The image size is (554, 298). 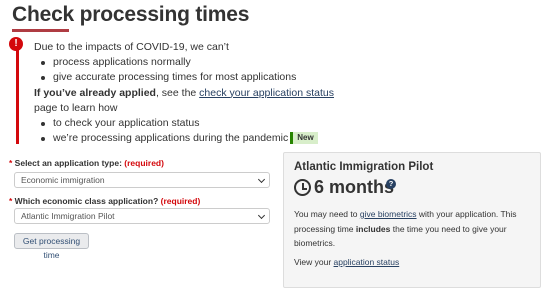 I want to click on give-biometrics-link: give biometrics, so click(x=388, y=214).